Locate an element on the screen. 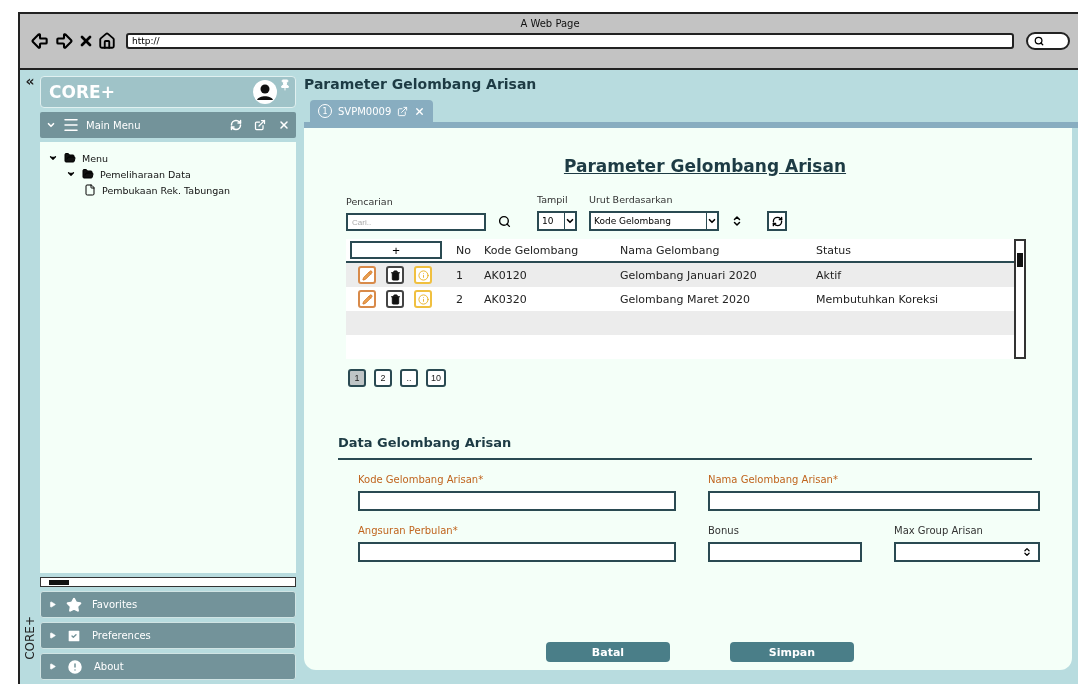 This screenshot has height=684, width=1078. window-title: A Web Page is located at coordinates (550, 23).